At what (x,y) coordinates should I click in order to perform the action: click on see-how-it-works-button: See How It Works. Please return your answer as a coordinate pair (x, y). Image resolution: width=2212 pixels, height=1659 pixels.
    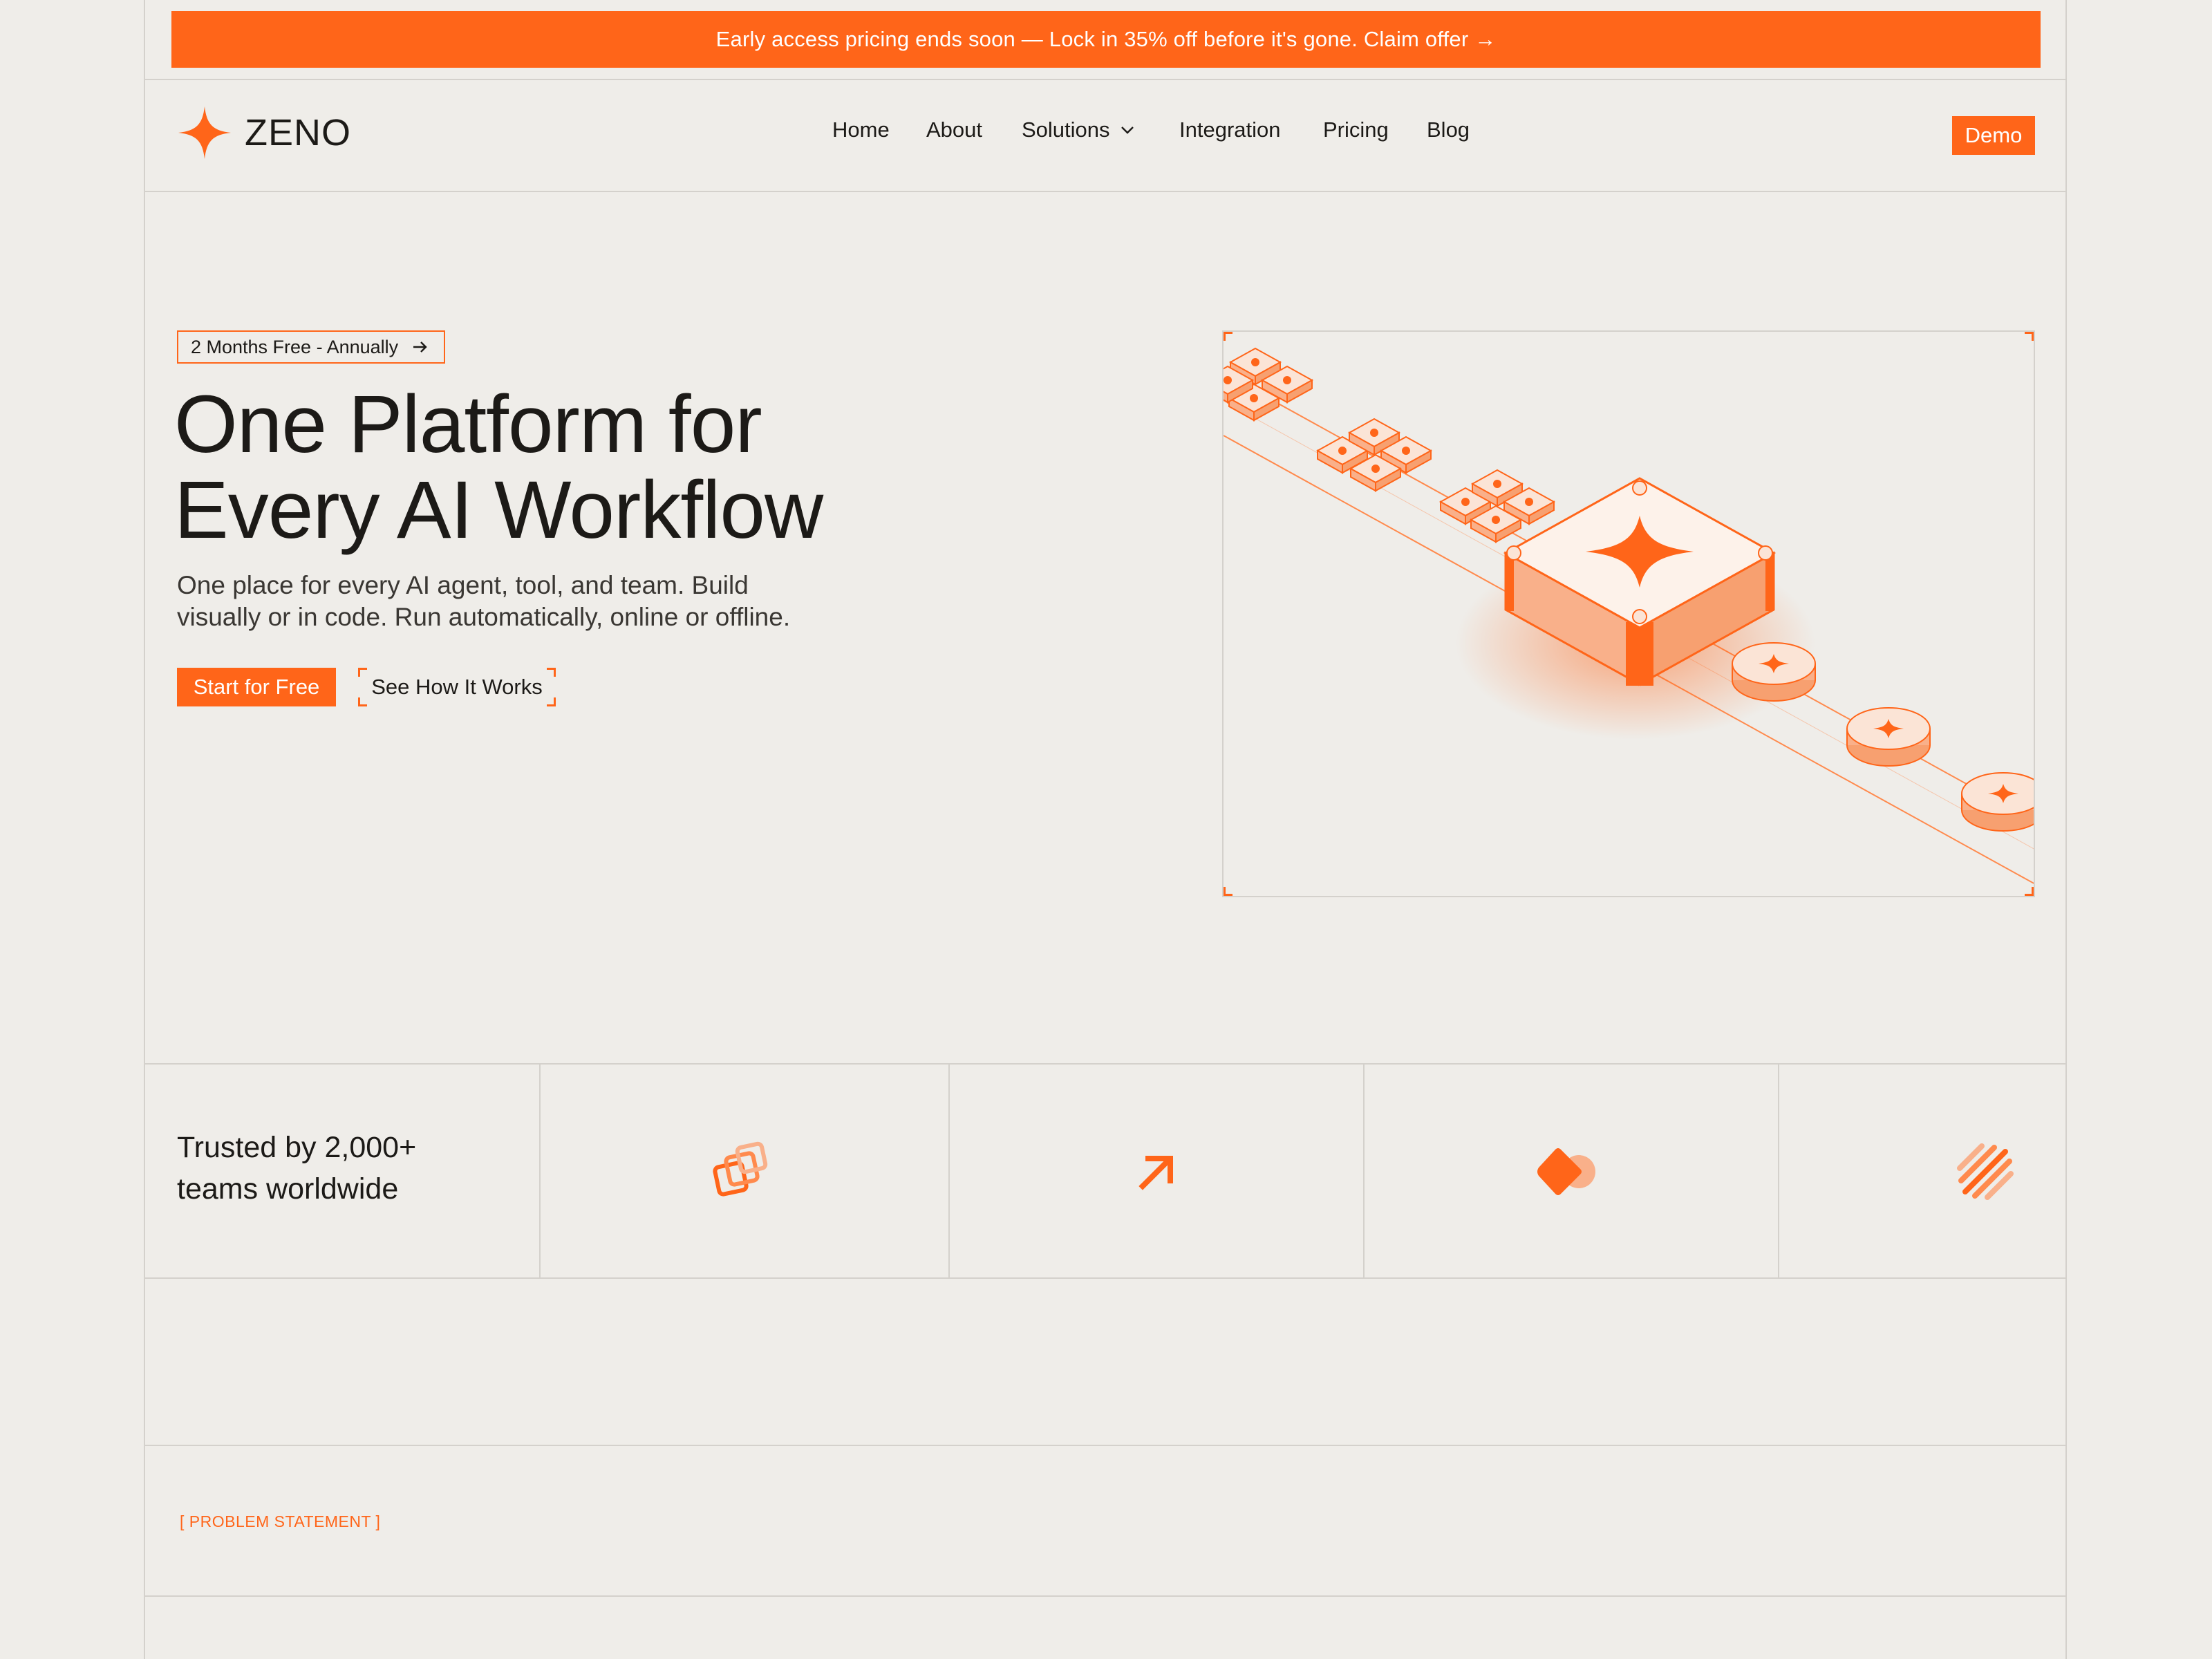
    Looking at the image, I should click on (457, 687).